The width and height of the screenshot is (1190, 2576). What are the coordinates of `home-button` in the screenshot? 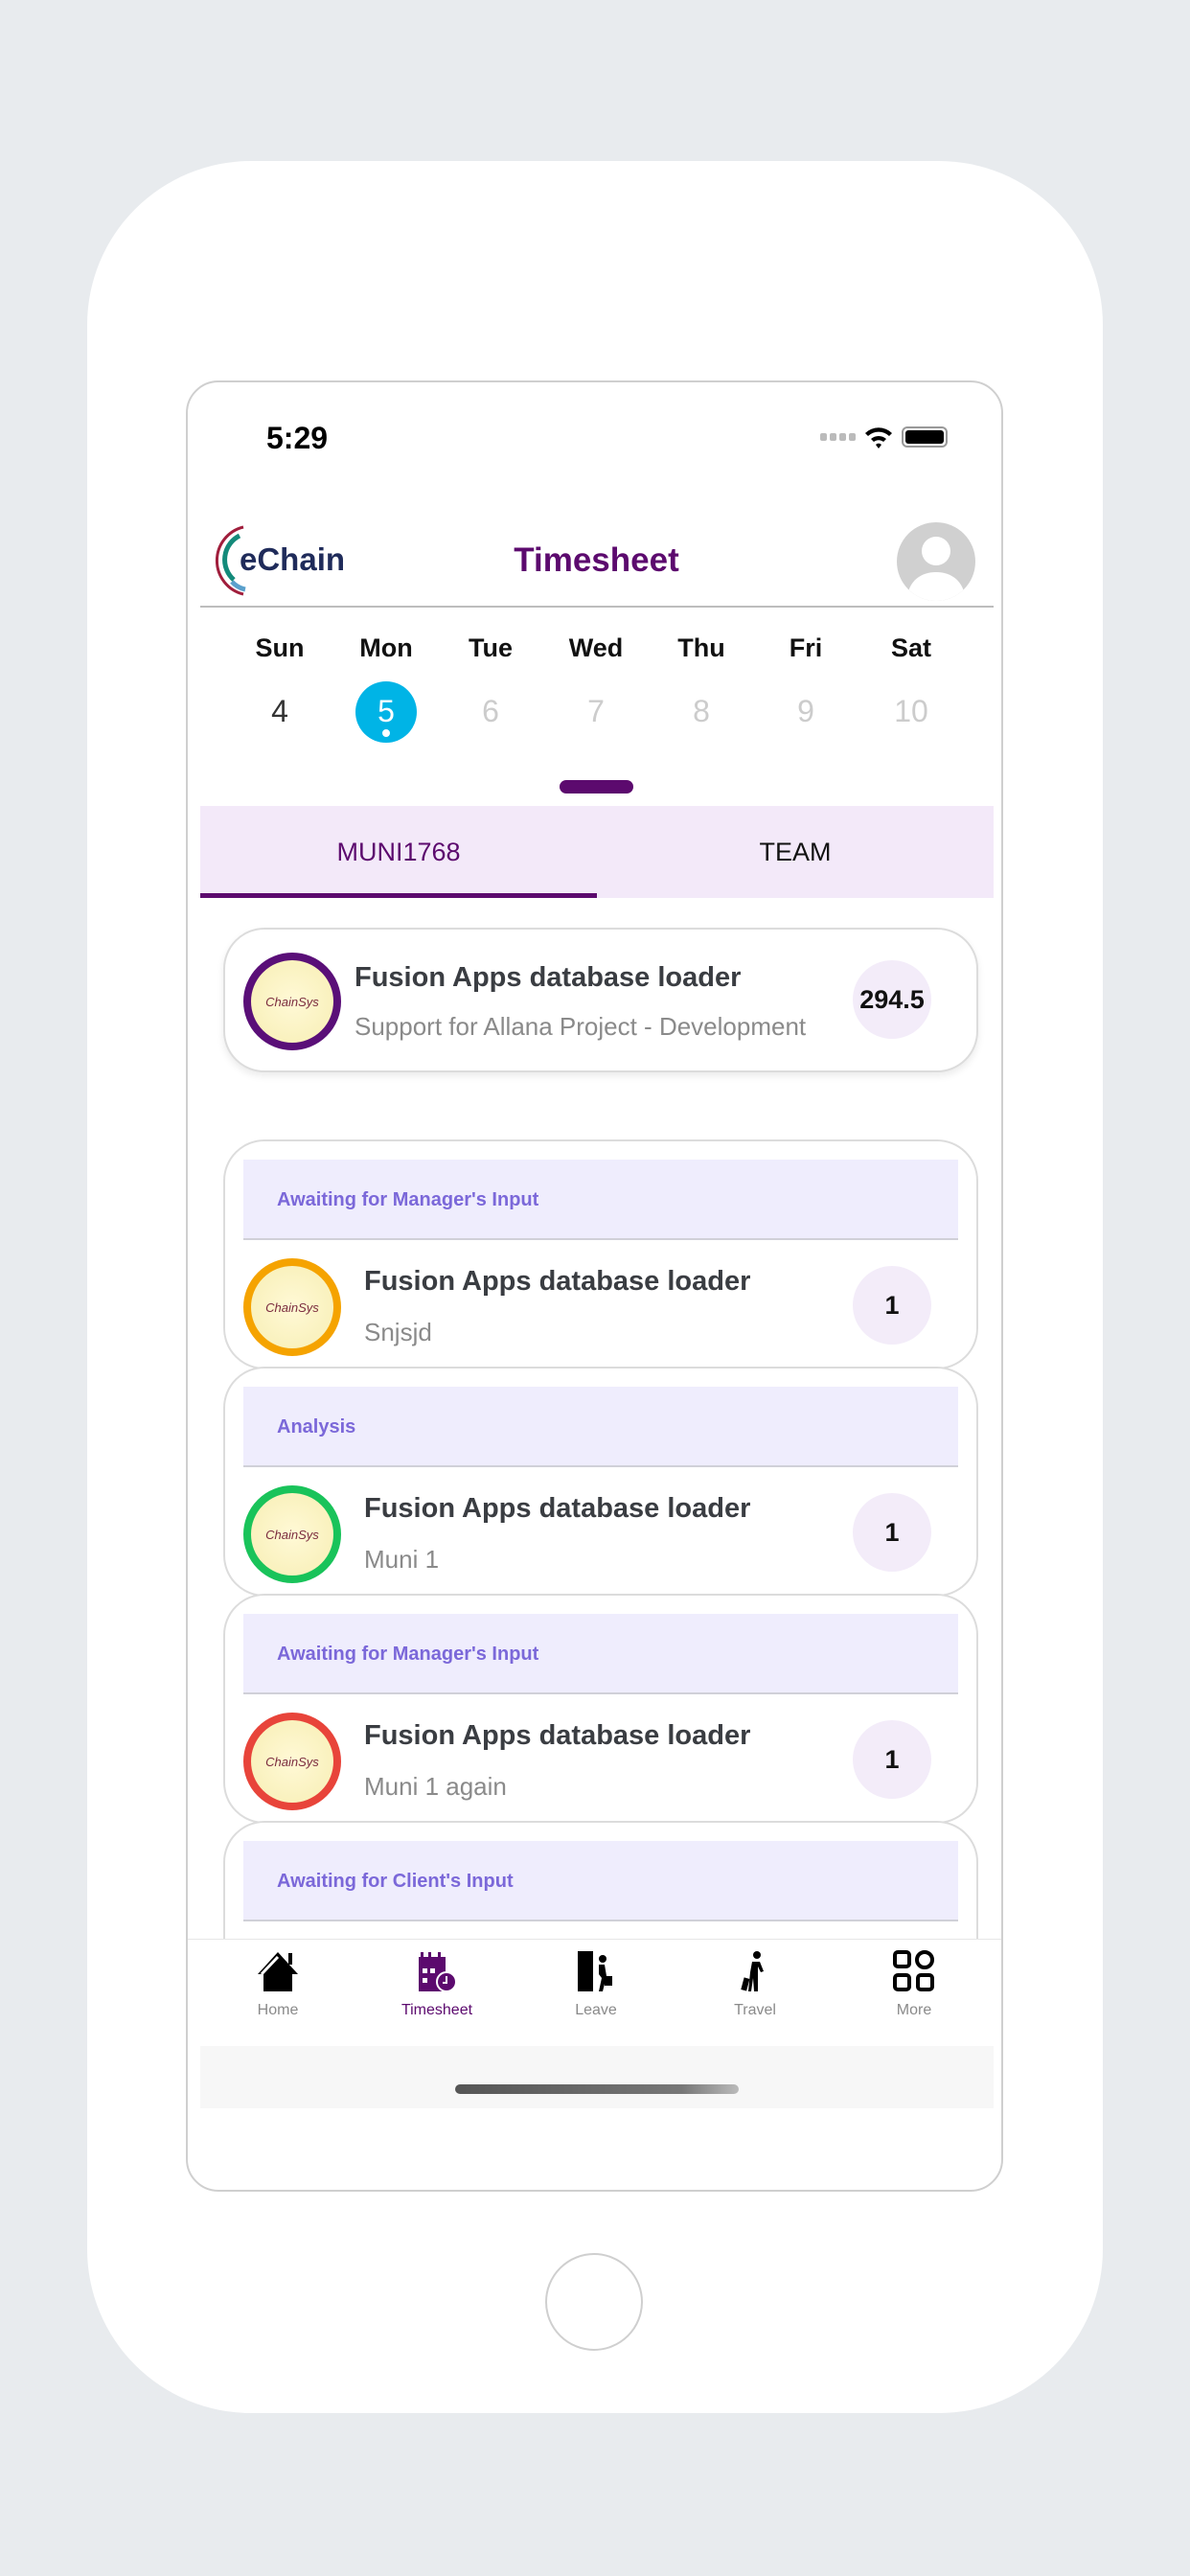 It's located at (594, 2302).